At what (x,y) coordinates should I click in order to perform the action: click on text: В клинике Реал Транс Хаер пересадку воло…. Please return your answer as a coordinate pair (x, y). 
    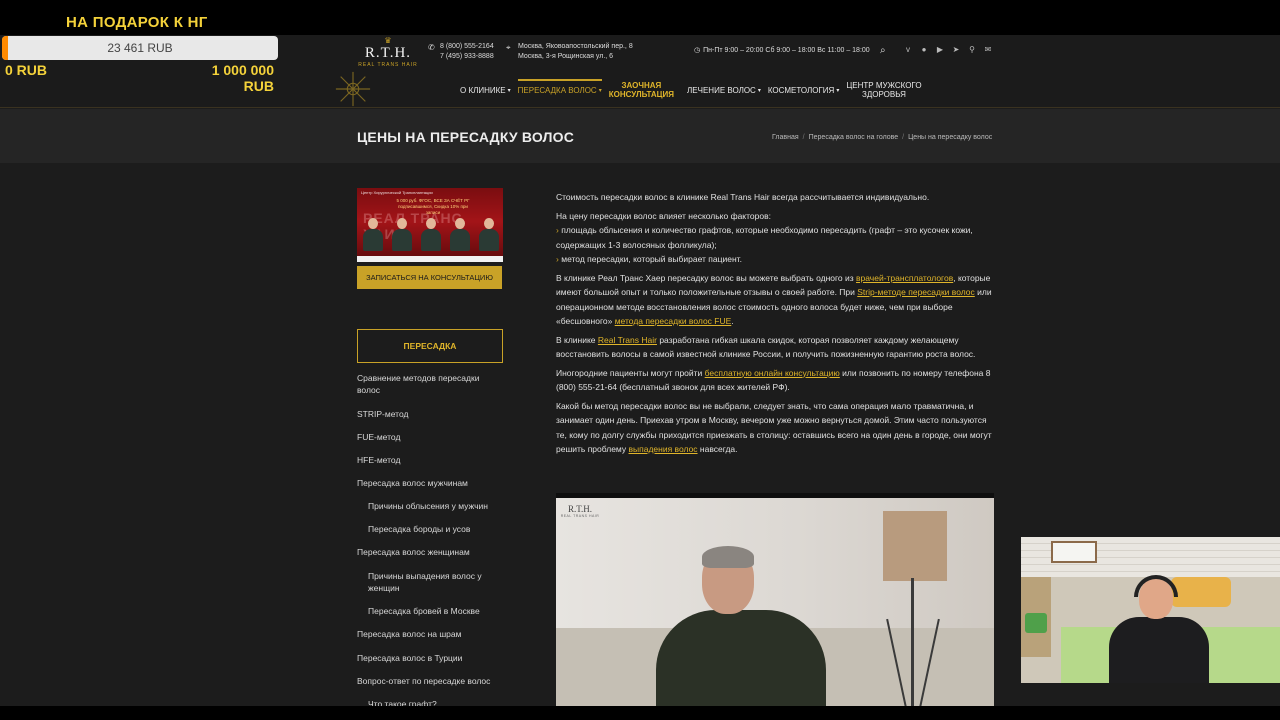
    Looking at the image, I should click on (706, 277).